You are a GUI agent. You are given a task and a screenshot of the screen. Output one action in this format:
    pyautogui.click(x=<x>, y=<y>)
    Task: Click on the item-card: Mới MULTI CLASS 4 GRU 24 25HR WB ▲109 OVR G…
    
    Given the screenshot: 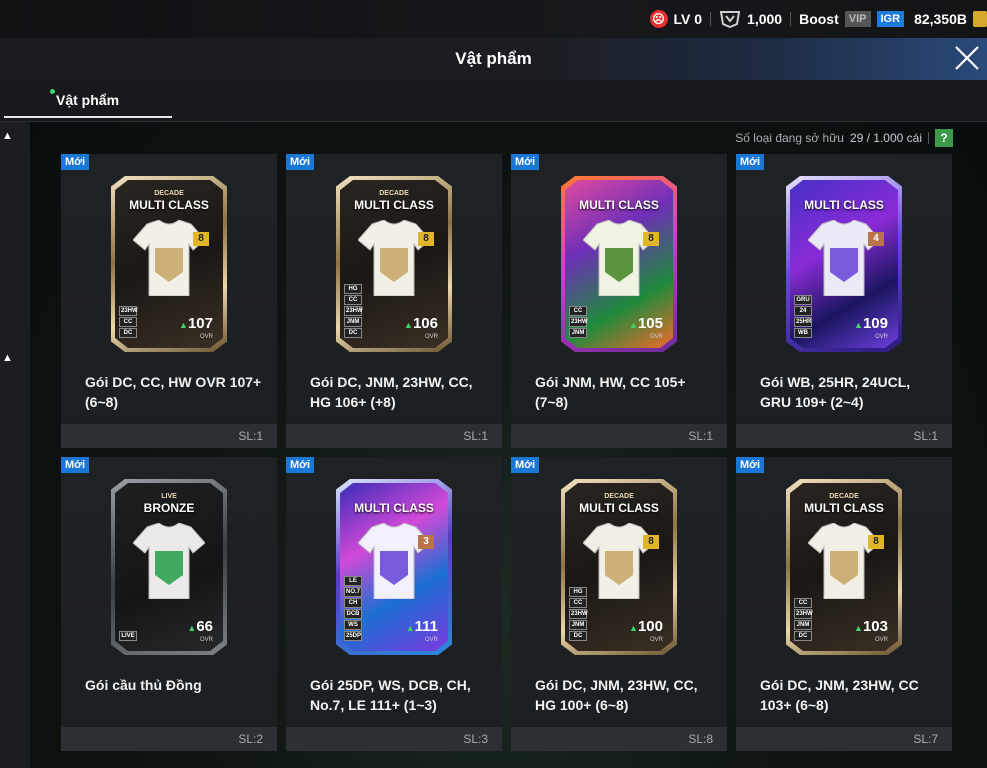 What is the action you would take?
    pyautogui.click(x=844, y=301)
    